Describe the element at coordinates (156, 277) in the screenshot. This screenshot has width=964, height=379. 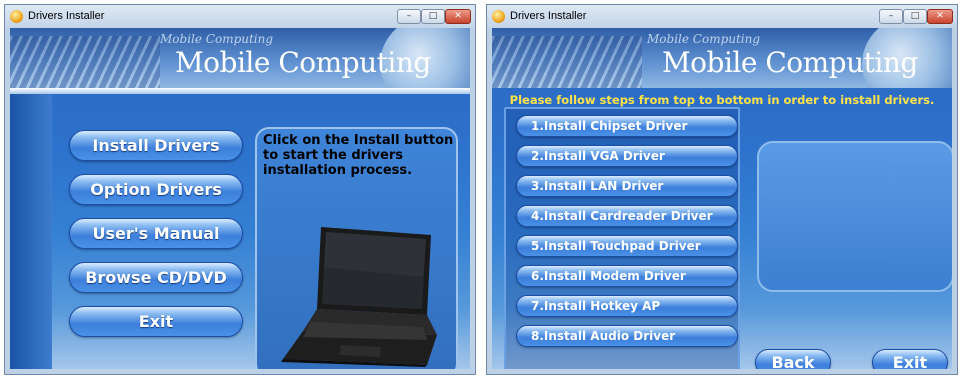
I see `browse-cd-dvd-button: Browse CD/DVD` at that location.